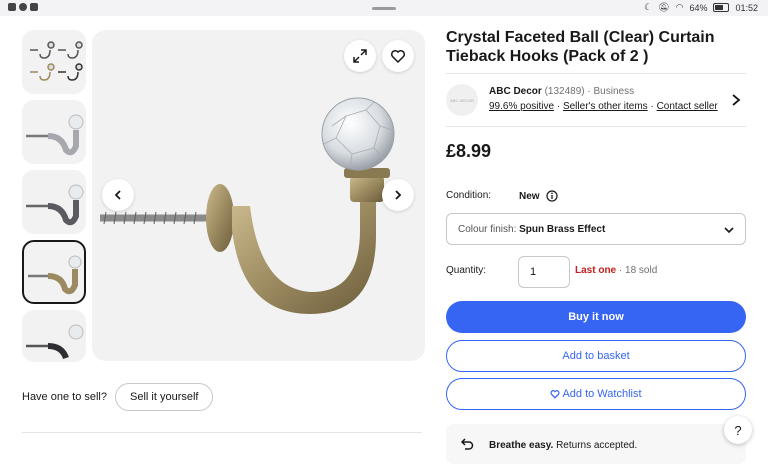 The image size is (768, 464). Describe the element at coordinates (64, 397) in the screenshot. I see `sell-question: Have one to sell?` at that location.